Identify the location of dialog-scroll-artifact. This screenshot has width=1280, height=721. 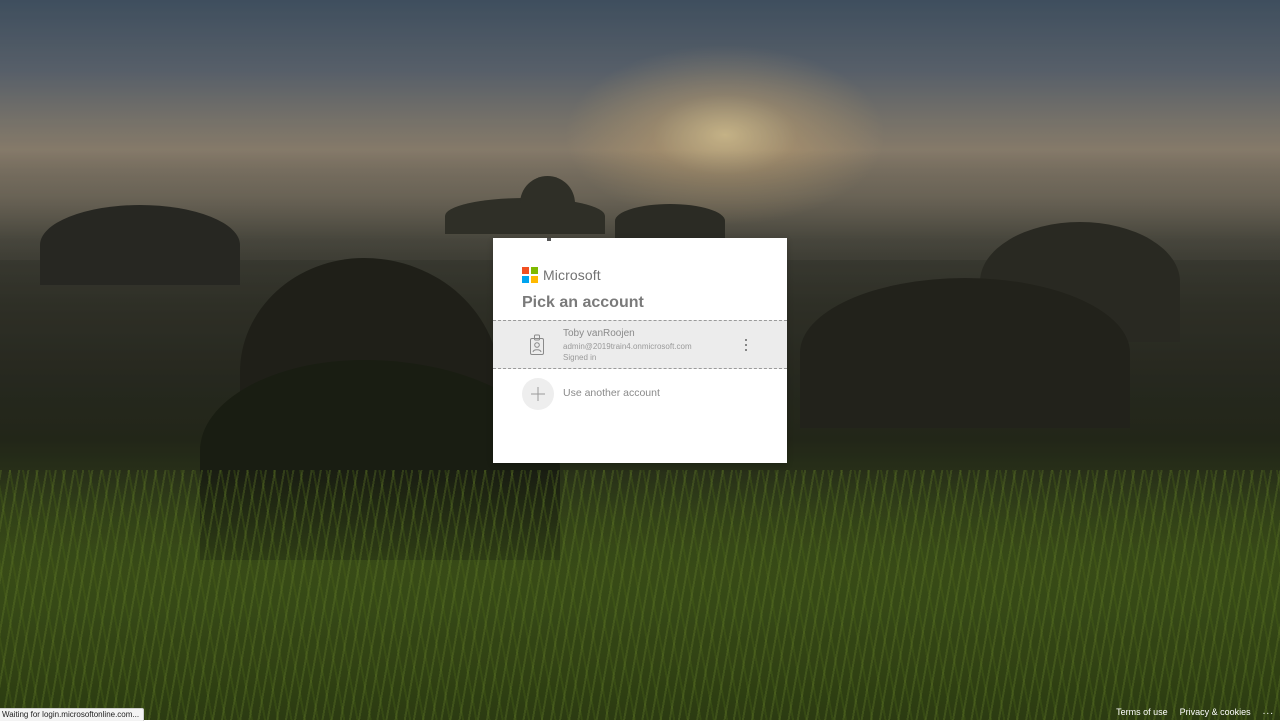
(549, 239).